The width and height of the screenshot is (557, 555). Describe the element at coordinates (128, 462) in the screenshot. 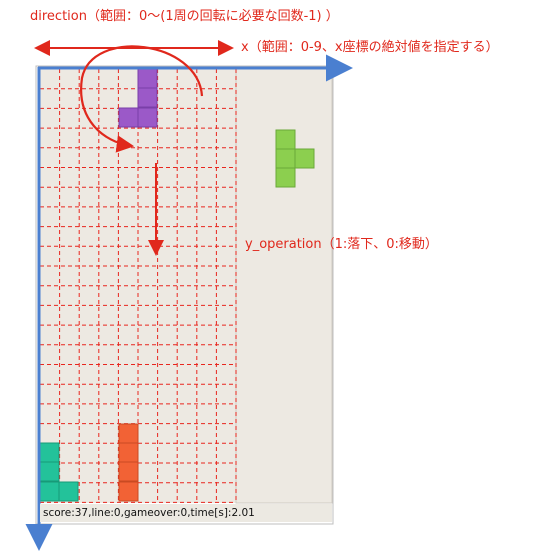

I see `landed-piece-orange` at that location.